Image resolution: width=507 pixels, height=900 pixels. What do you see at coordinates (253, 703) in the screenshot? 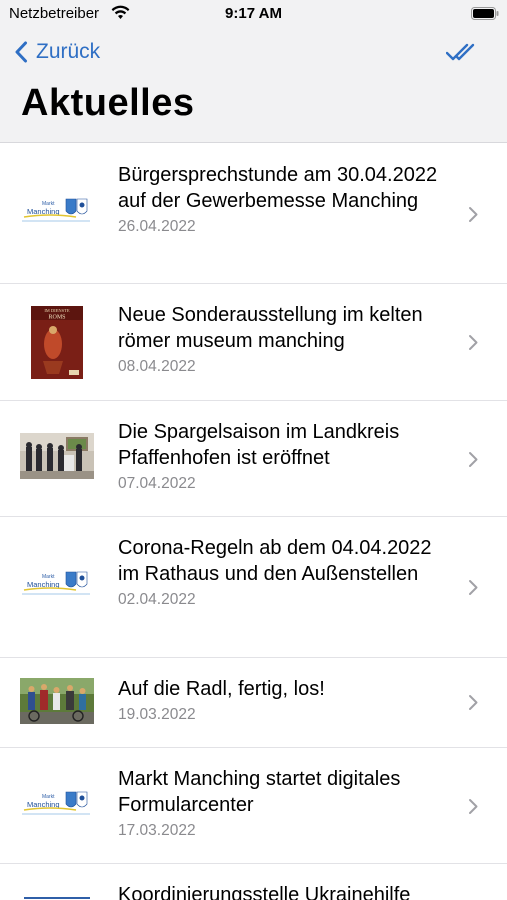
I see `news-item: Auf die Radl, fertig, los! 19.03.2022` at bounding box center [253, 703].